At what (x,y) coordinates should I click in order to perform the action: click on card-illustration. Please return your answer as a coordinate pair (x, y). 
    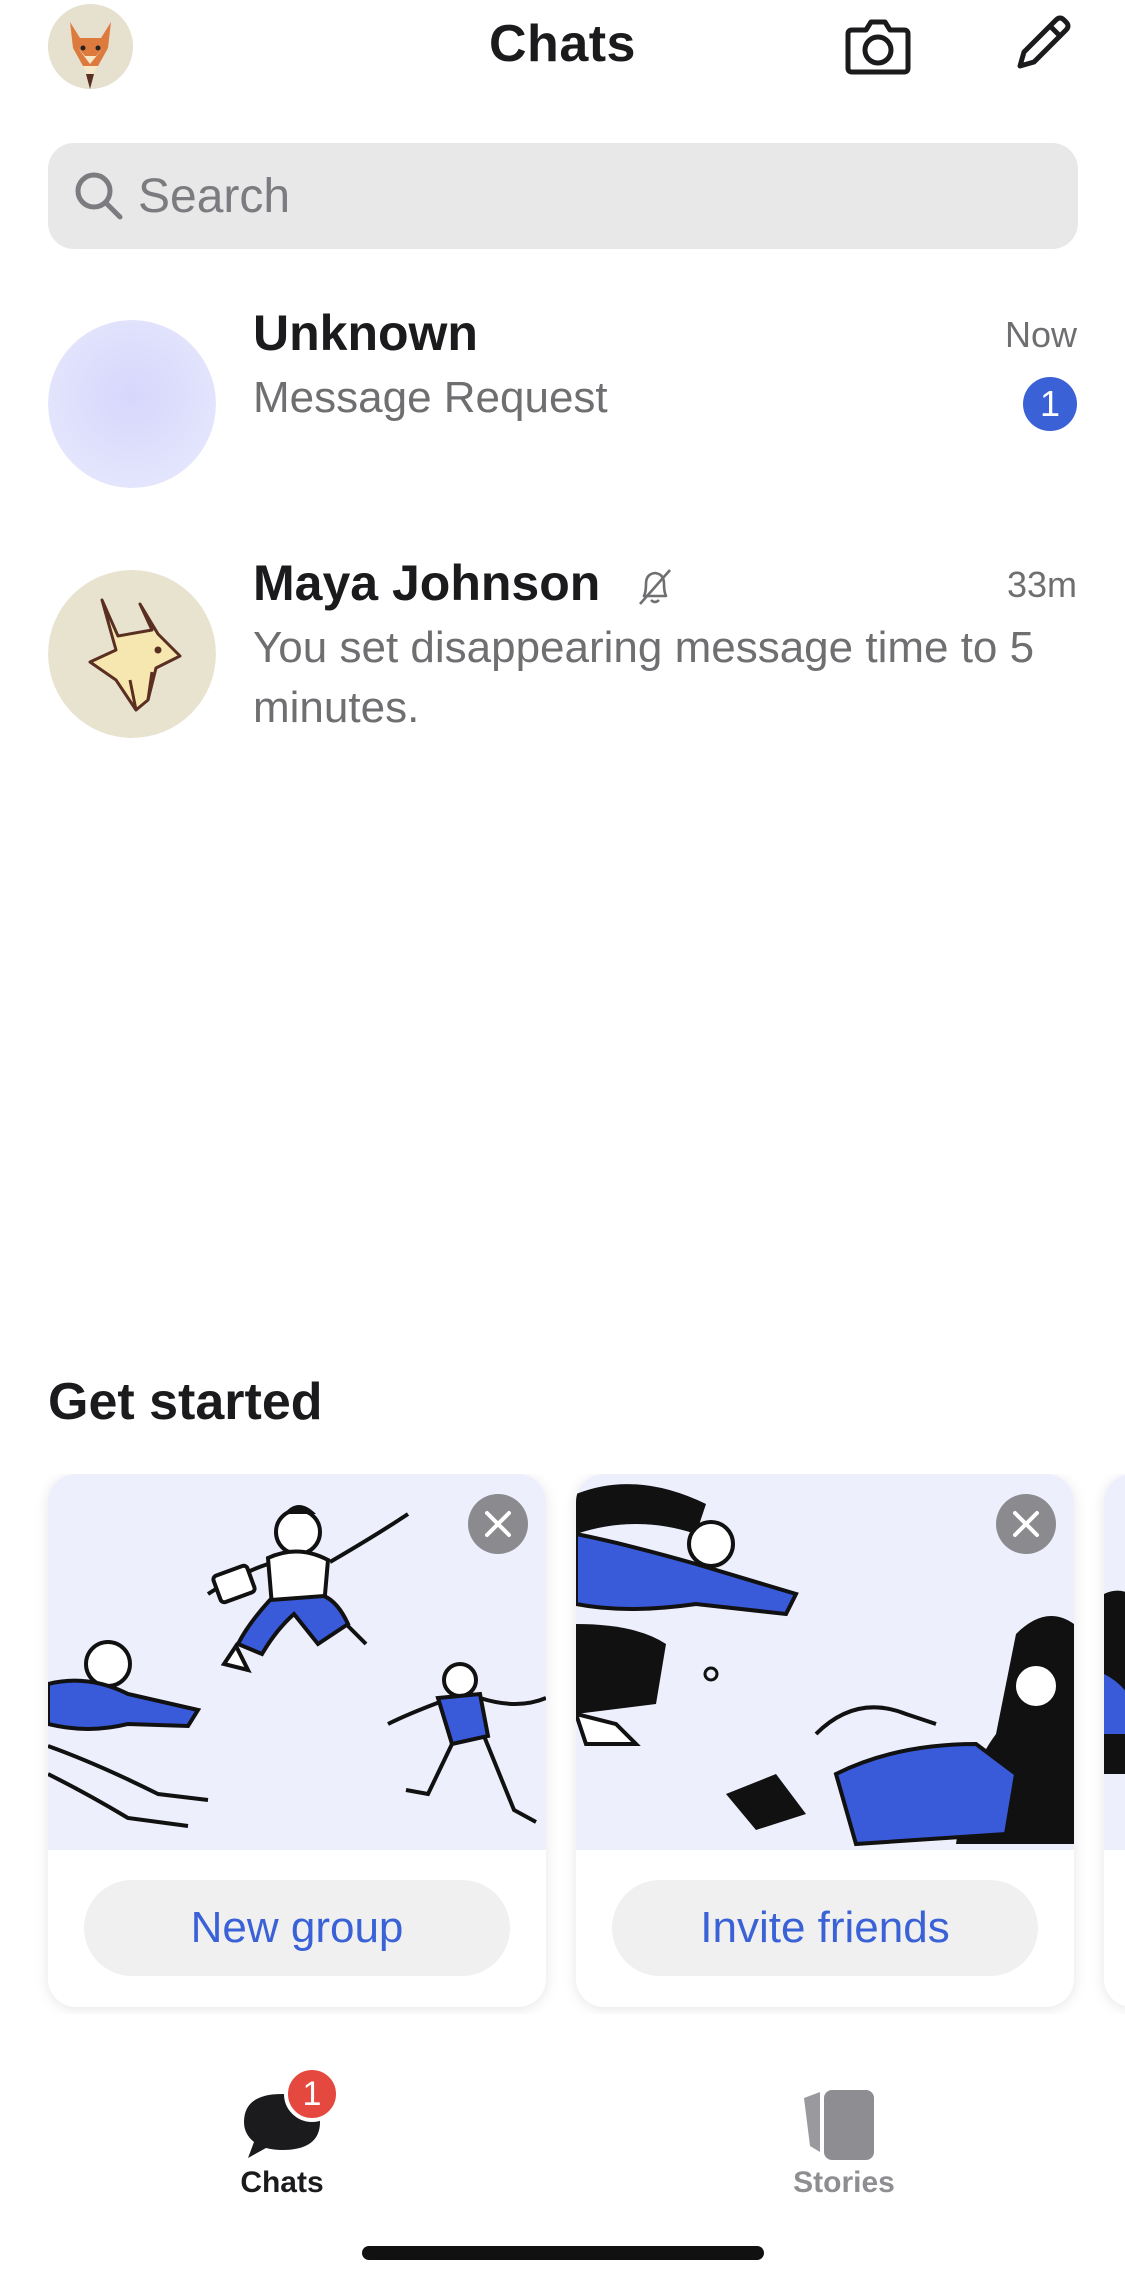
    Looking at the image, I should click on (1114, 1662).